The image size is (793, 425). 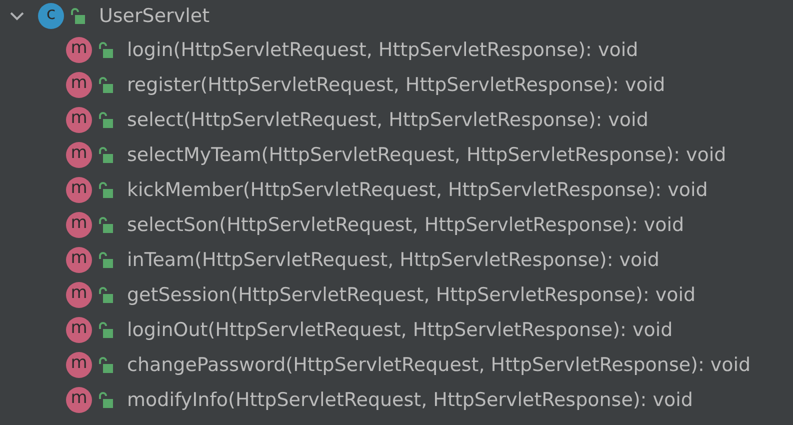 I want to click on class-icon: c, so click(x=51, y=16).